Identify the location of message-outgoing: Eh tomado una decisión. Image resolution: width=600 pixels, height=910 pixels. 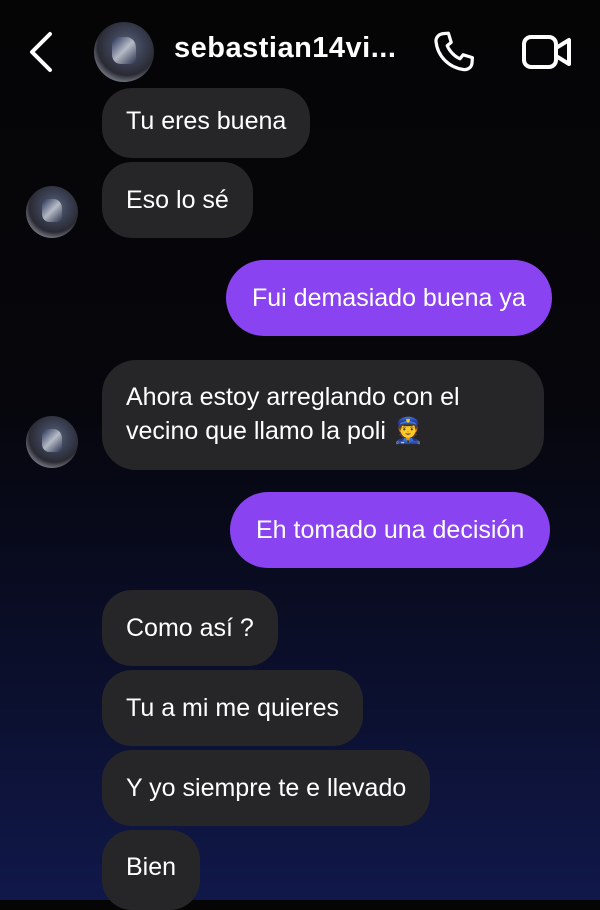
(390, 530).